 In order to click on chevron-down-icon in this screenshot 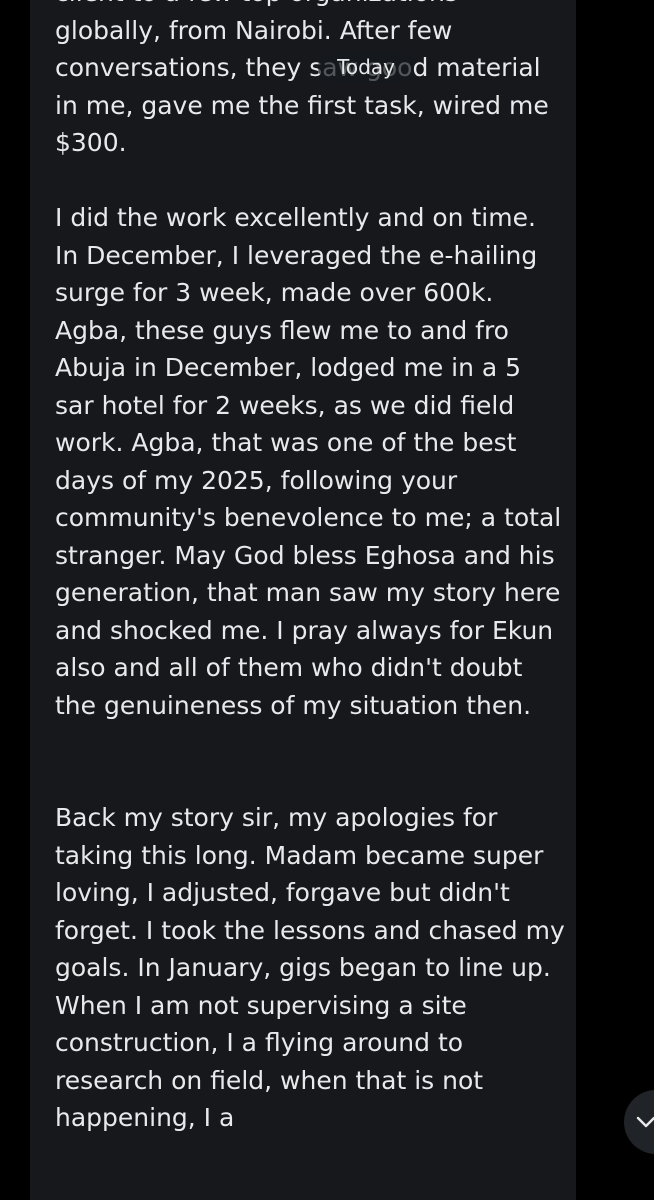, I will do `click(645, 1122)`.